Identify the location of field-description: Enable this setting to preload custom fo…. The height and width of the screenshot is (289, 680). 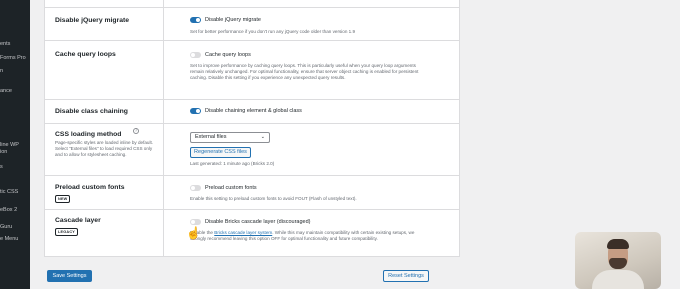
(273, 198).